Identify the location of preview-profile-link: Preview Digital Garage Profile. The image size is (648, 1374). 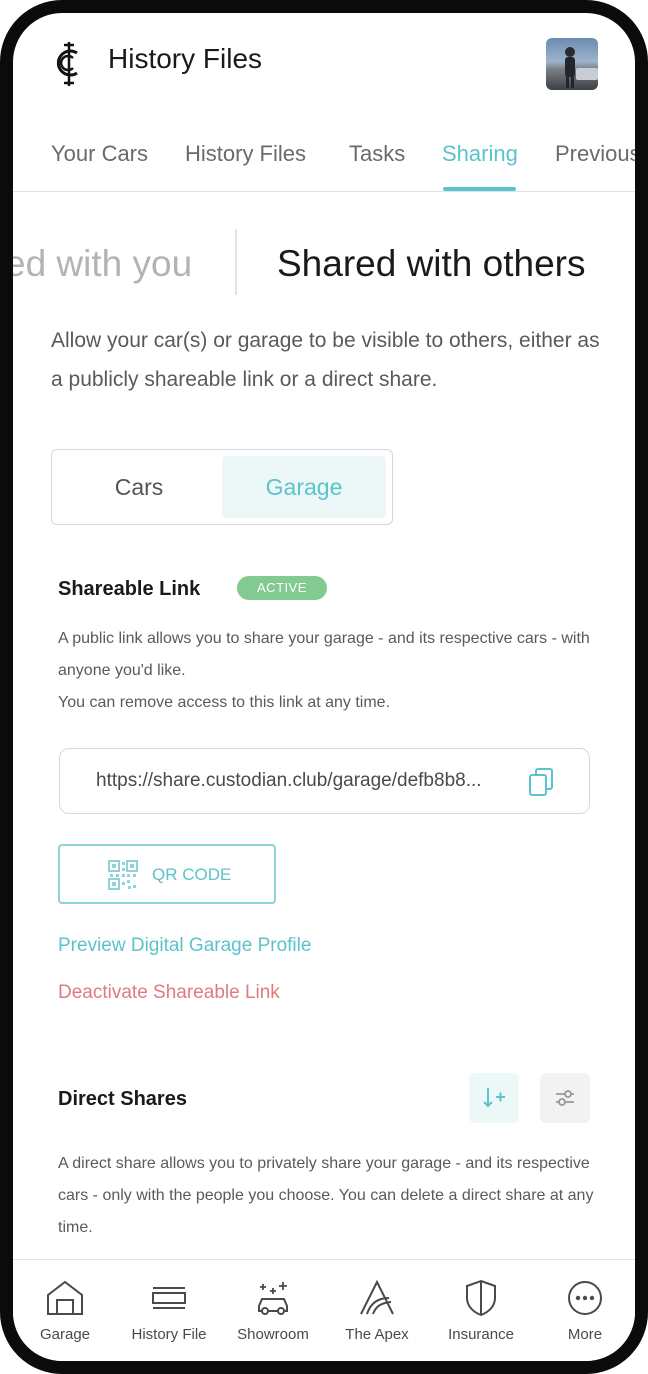
(184, 946).